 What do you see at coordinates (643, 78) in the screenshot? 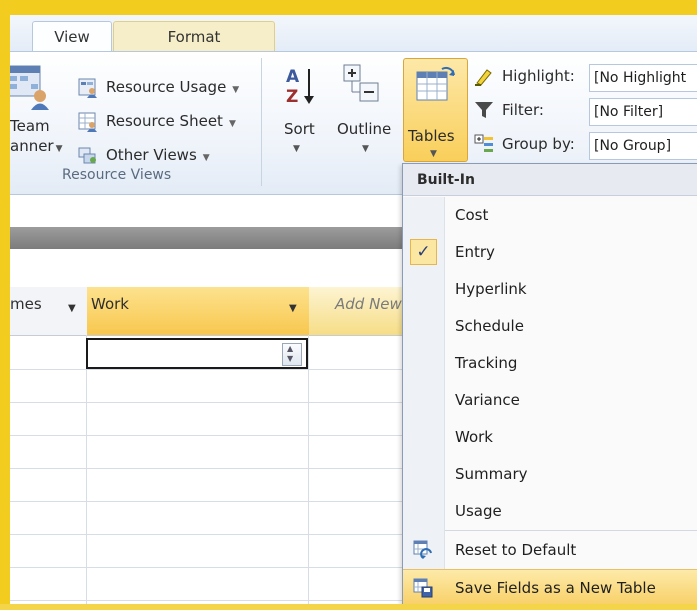
I see `highlight-select: [No Highlight` at bounding box center [643, 78].